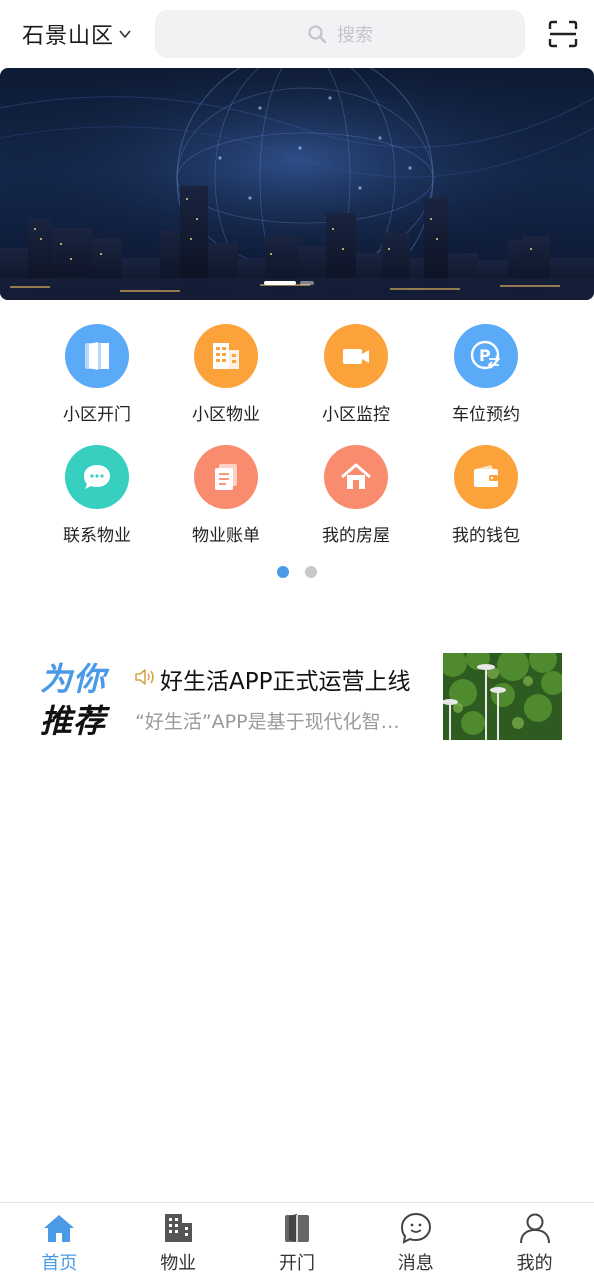  Describe the element at coordinates (274, 722) in the screenshot. I see `recommend-description: “好生活”APP是基于现代化智慧社区服务平台` at that location.